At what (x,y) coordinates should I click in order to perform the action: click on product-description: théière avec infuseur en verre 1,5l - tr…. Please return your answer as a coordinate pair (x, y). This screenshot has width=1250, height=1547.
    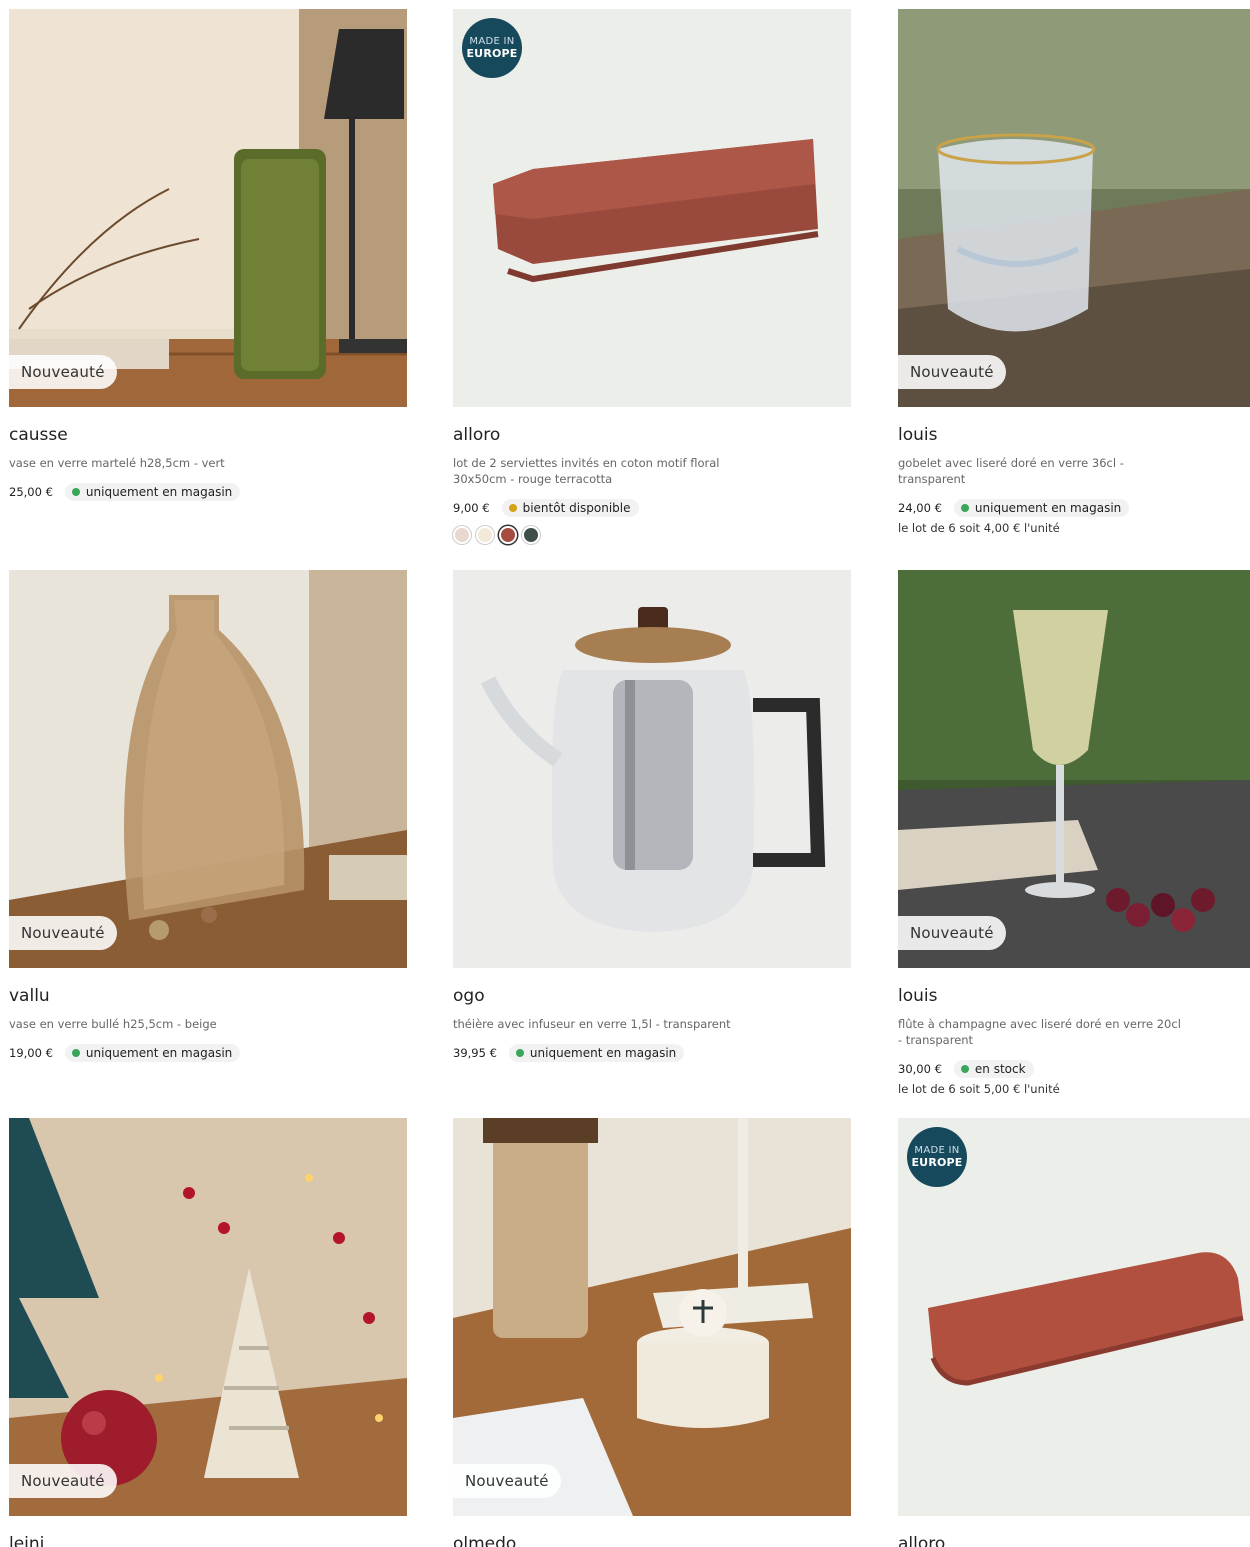
    Looking at the image, I should click on (592, 1024).